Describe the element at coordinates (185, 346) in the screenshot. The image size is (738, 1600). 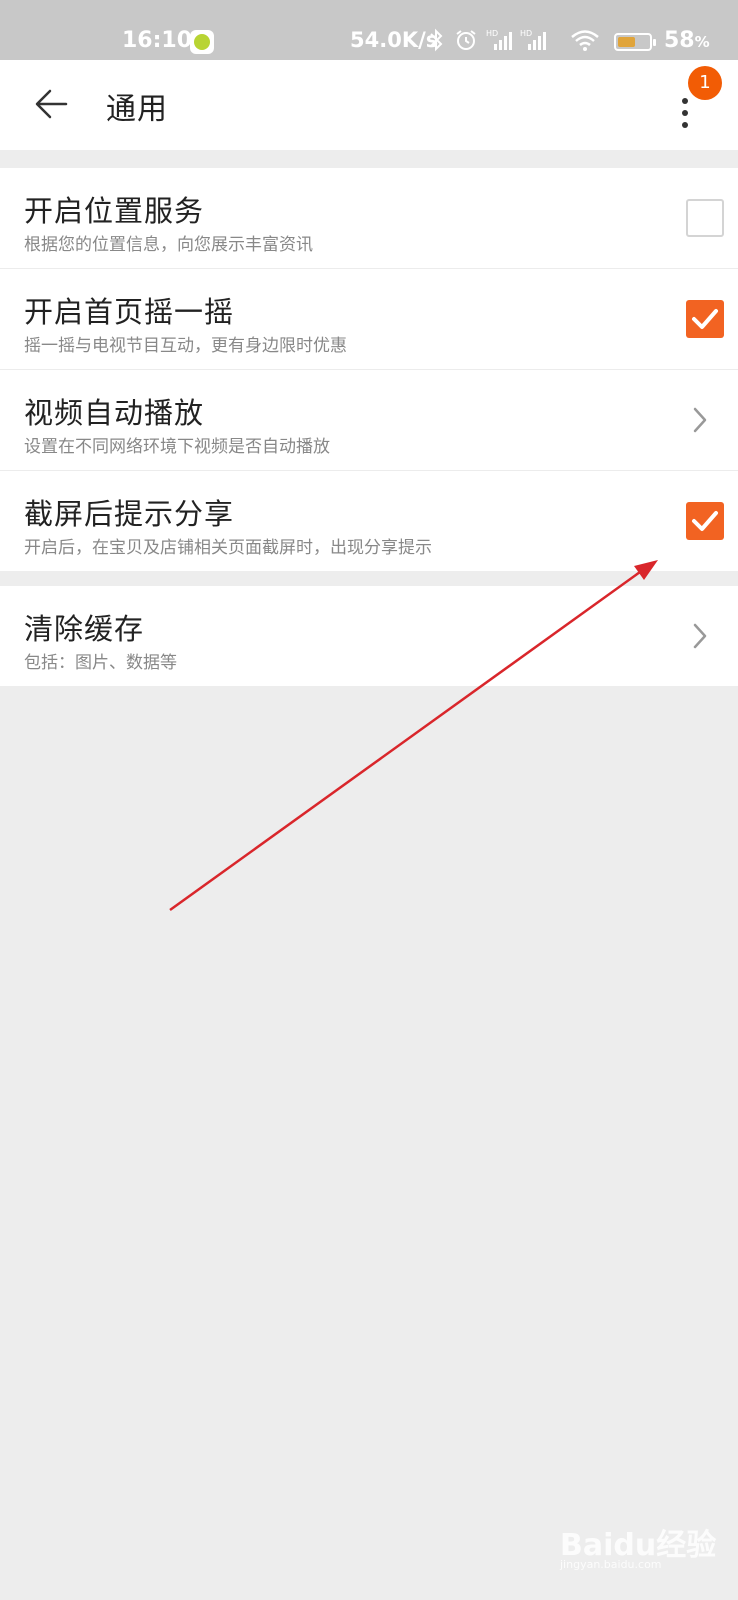
I see `setting-subtitle: 摇一摇与电视节目互动，更有身边限时优惠` at that location.